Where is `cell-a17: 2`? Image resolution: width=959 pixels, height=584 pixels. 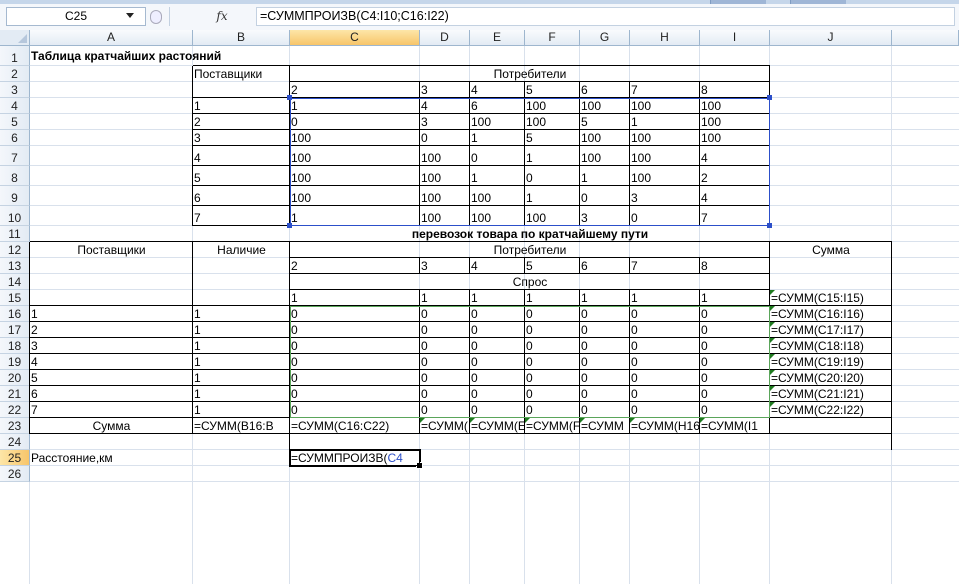 cell-a17: 2 is located at coordinates (111, 331).